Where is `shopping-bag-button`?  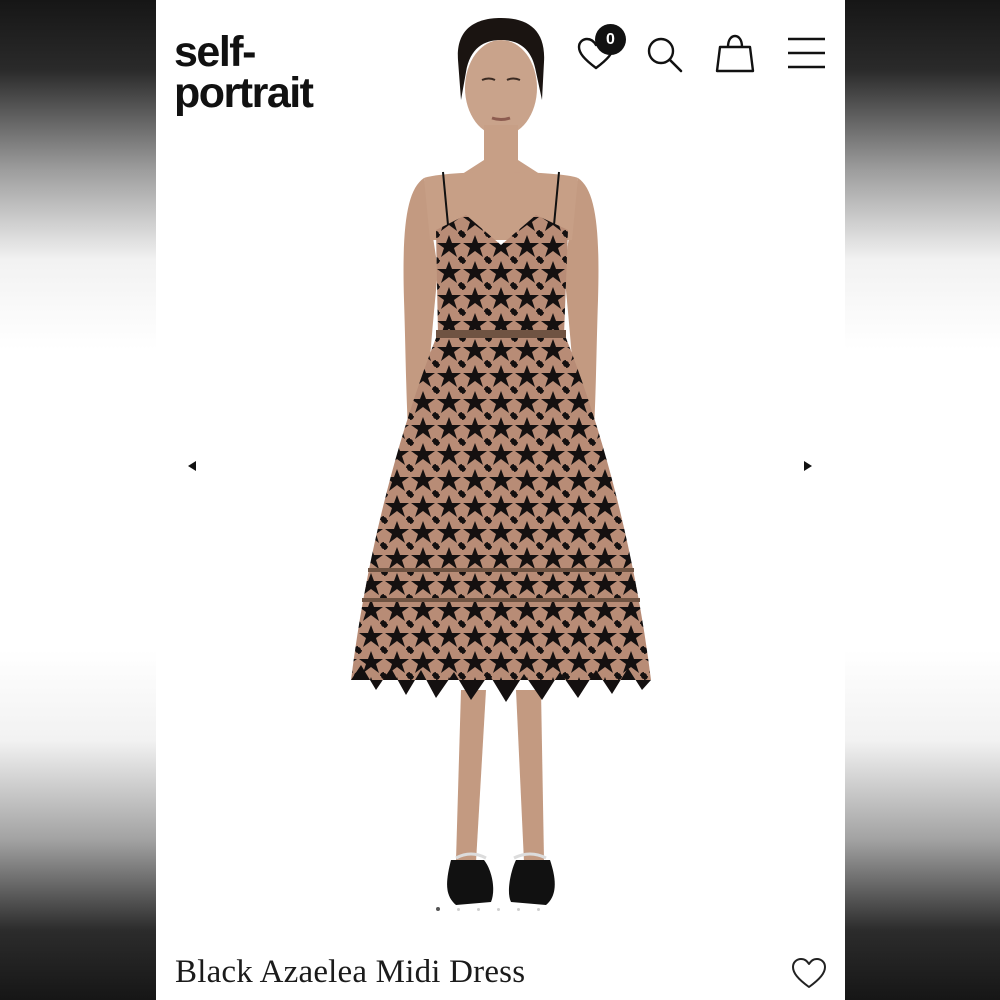
shopping-bag-button is located at coordinates (735, 54).